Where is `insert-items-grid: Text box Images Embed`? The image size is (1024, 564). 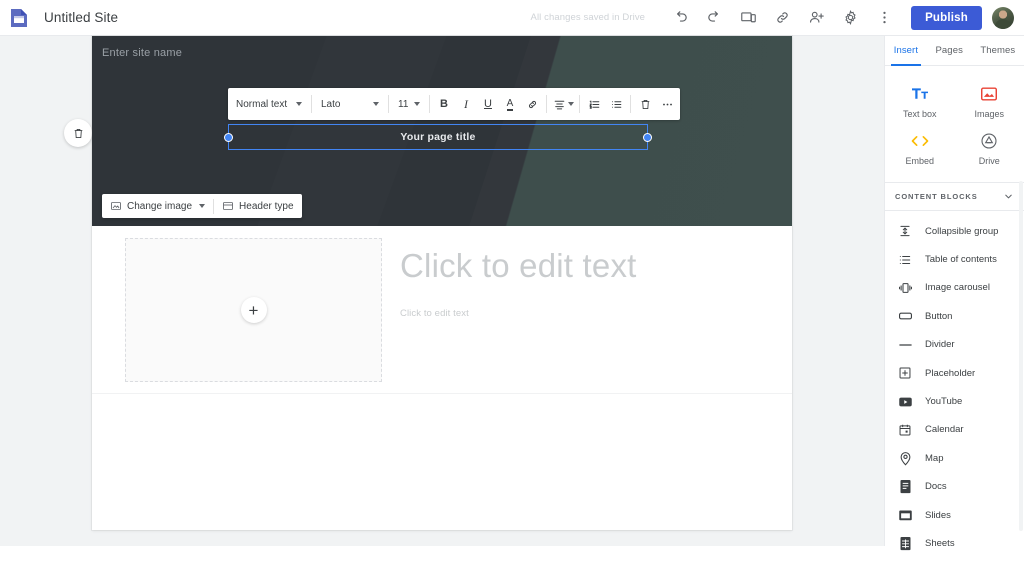
insert-items-grid: Text box Images Embed is located at coordinates (954, 124).